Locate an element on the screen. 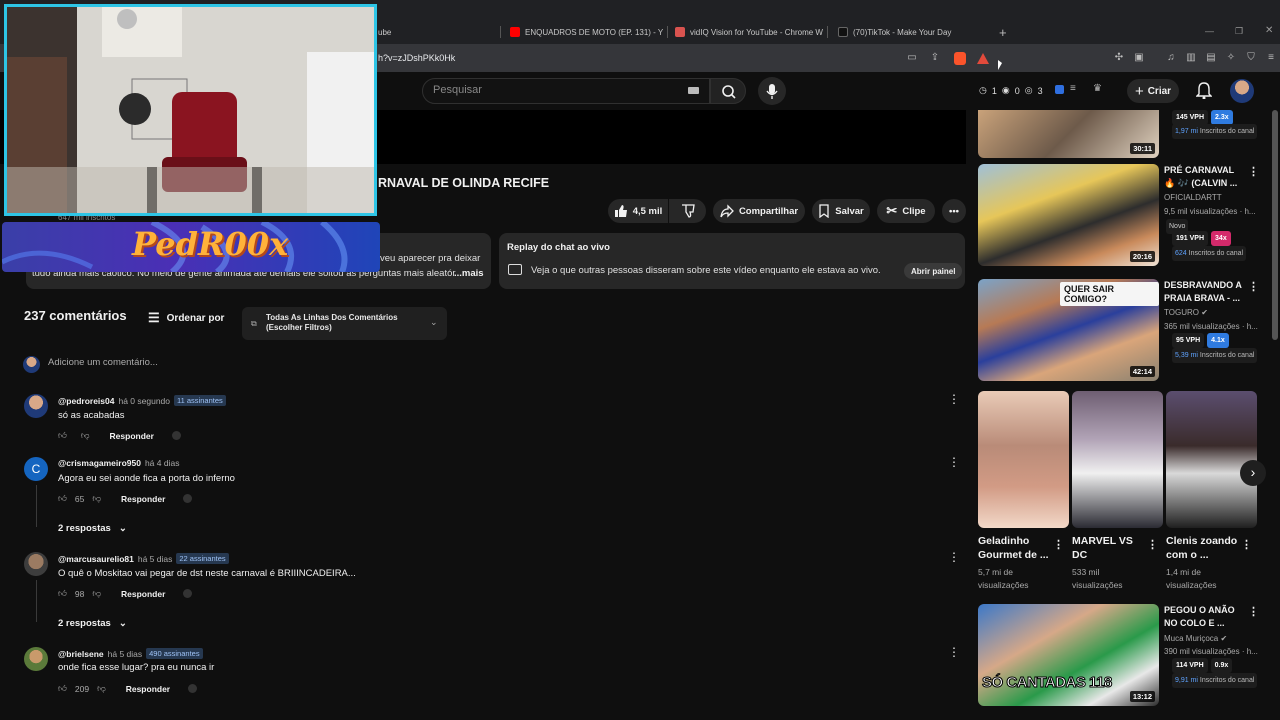  notifications-button is located at coordinates (1204, 92).